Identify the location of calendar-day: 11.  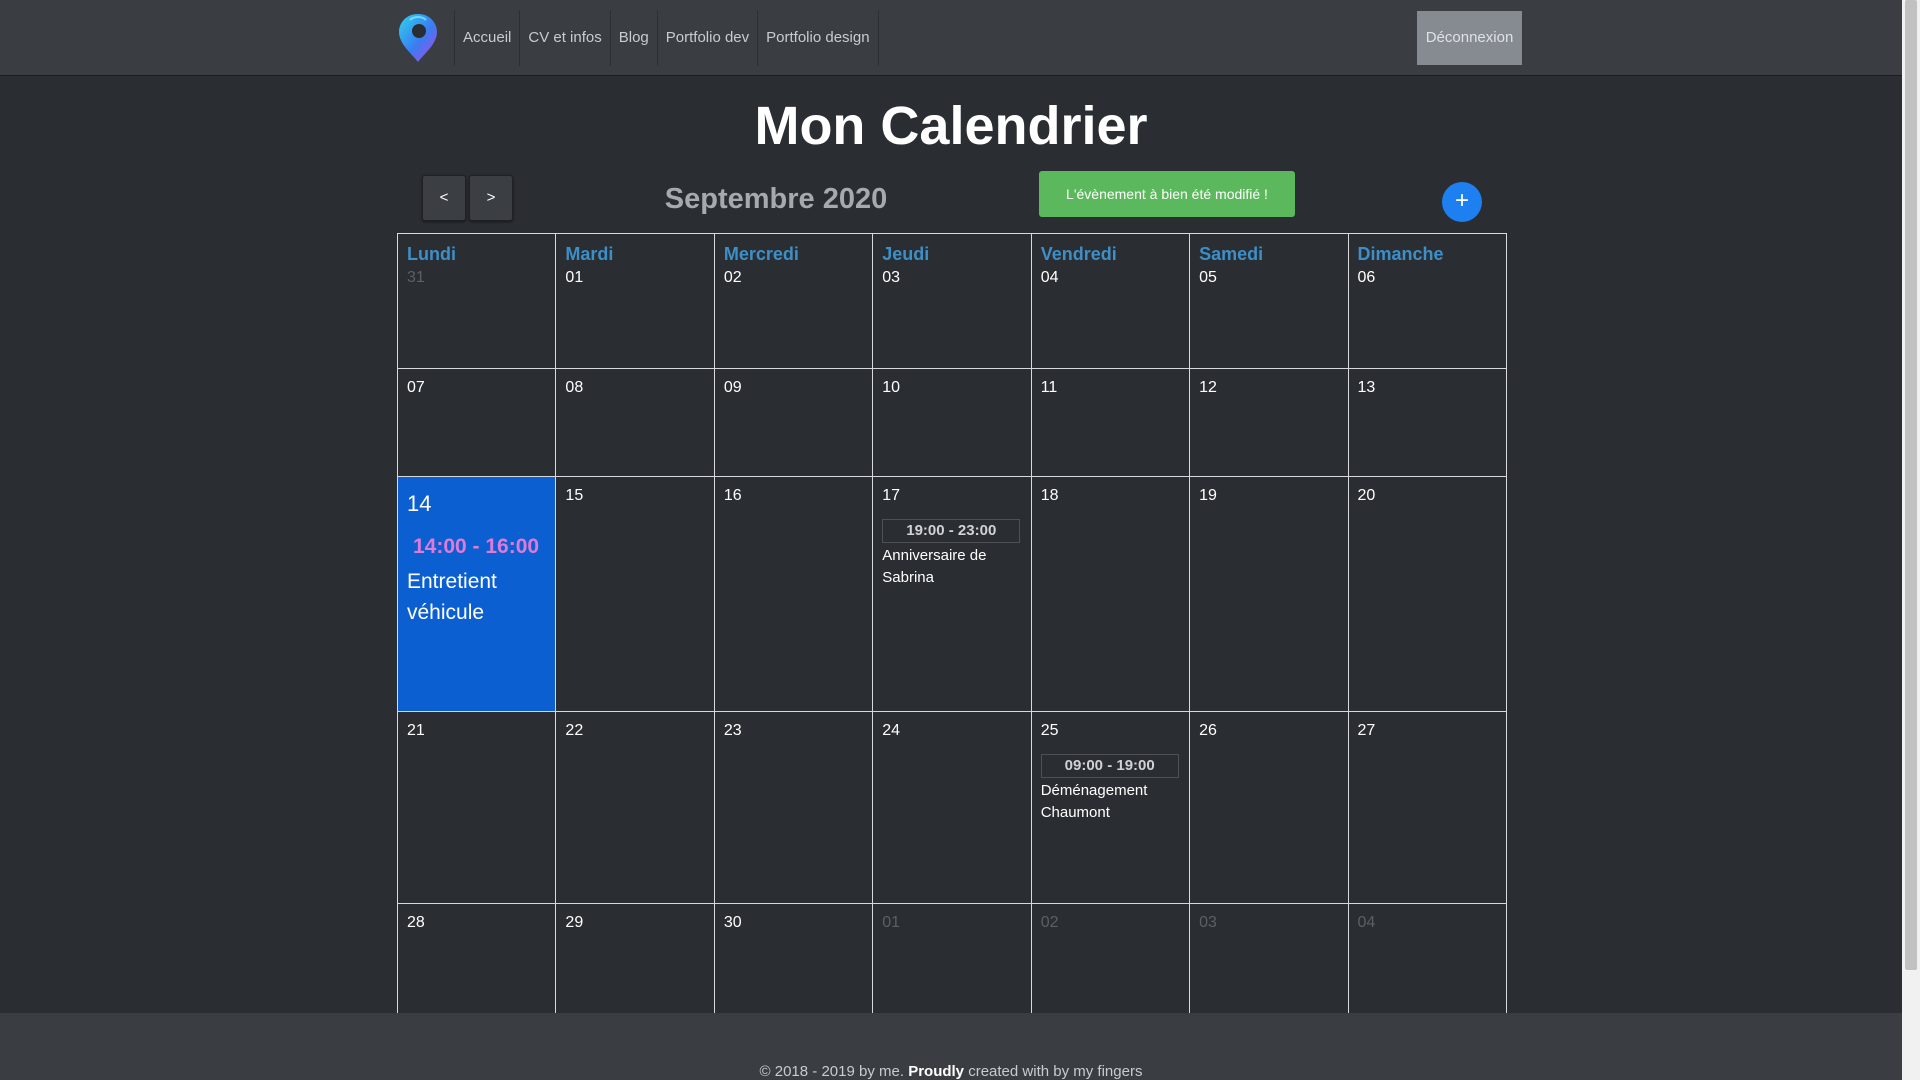
(1110, 422).